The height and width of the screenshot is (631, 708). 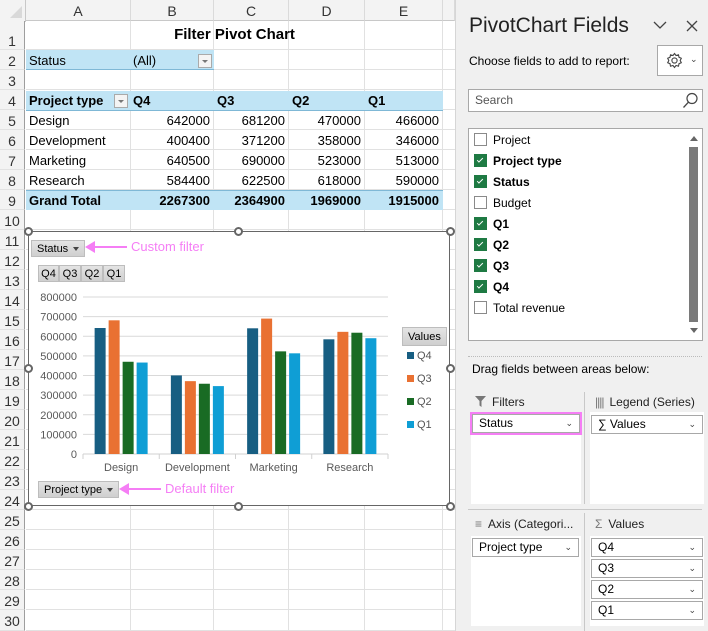 I want to click on bar-q1-design, so click(x=142, y=408).